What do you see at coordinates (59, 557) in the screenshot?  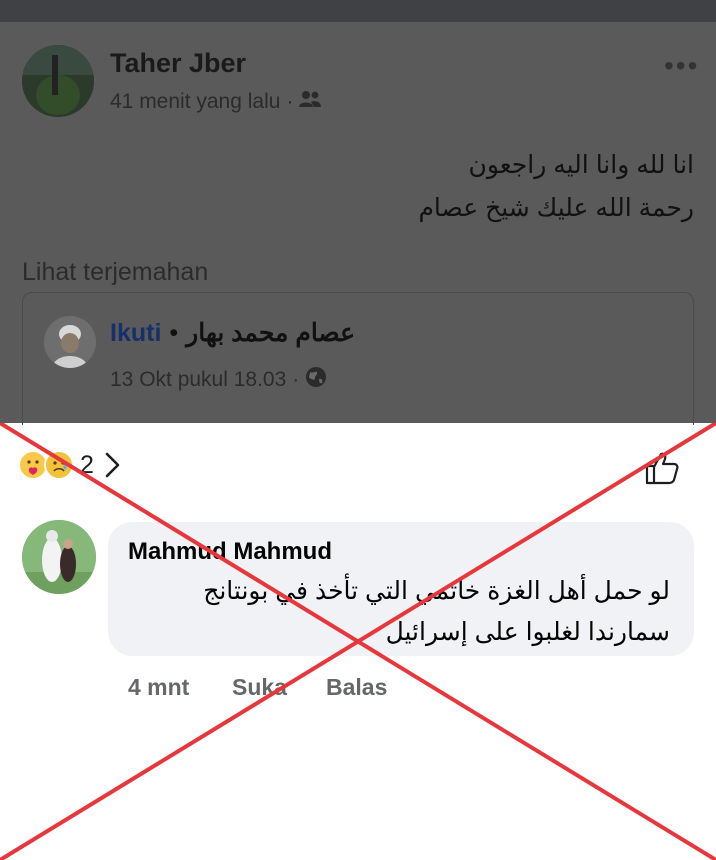 I see `commenter-avatar` at bounding box center [59, 557].